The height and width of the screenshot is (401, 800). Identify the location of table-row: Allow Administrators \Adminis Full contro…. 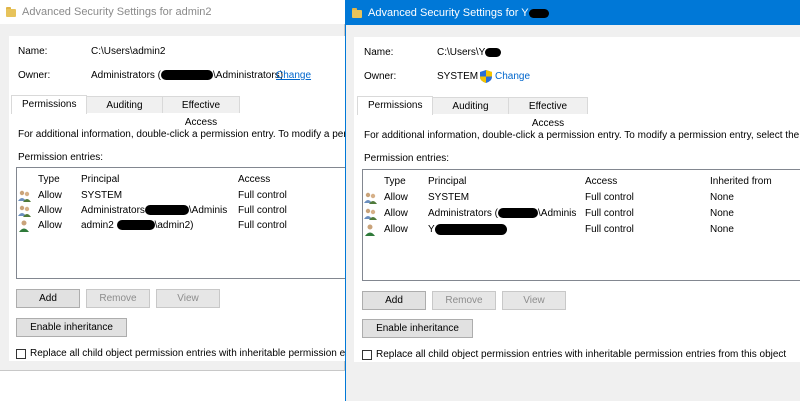
(181, 211).